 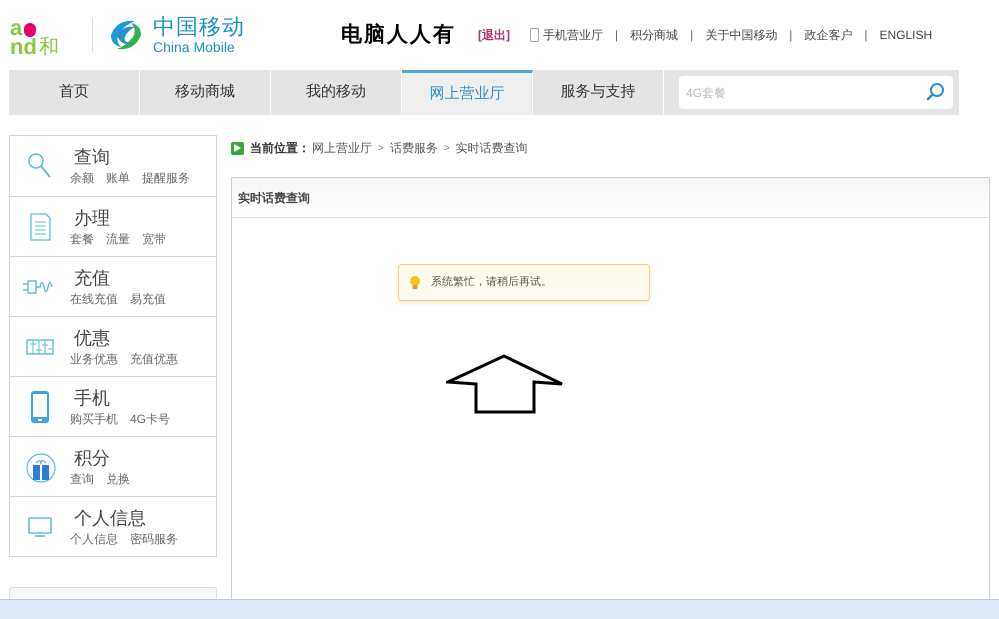 I want to click on sidebar-item-title: 优惠, so click(x=92, y=338).